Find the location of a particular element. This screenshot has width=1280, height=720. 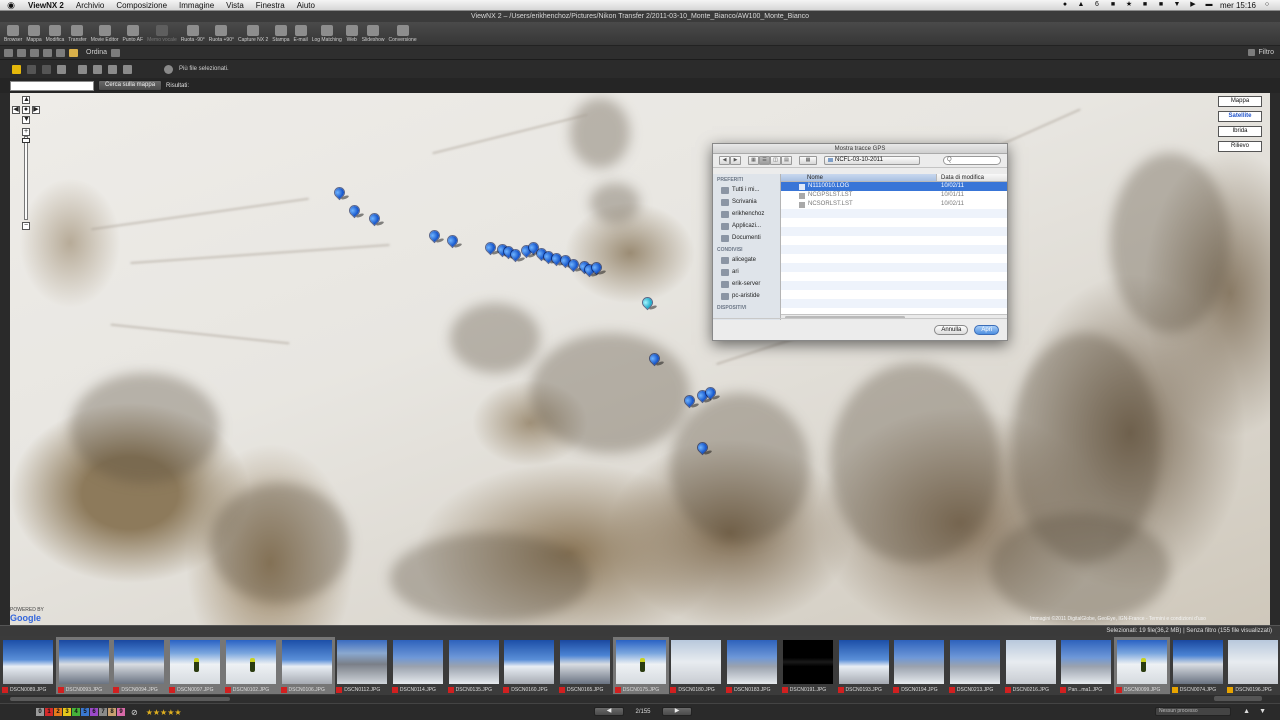

zoom-slider-handle is located at coordinates (26, 140).